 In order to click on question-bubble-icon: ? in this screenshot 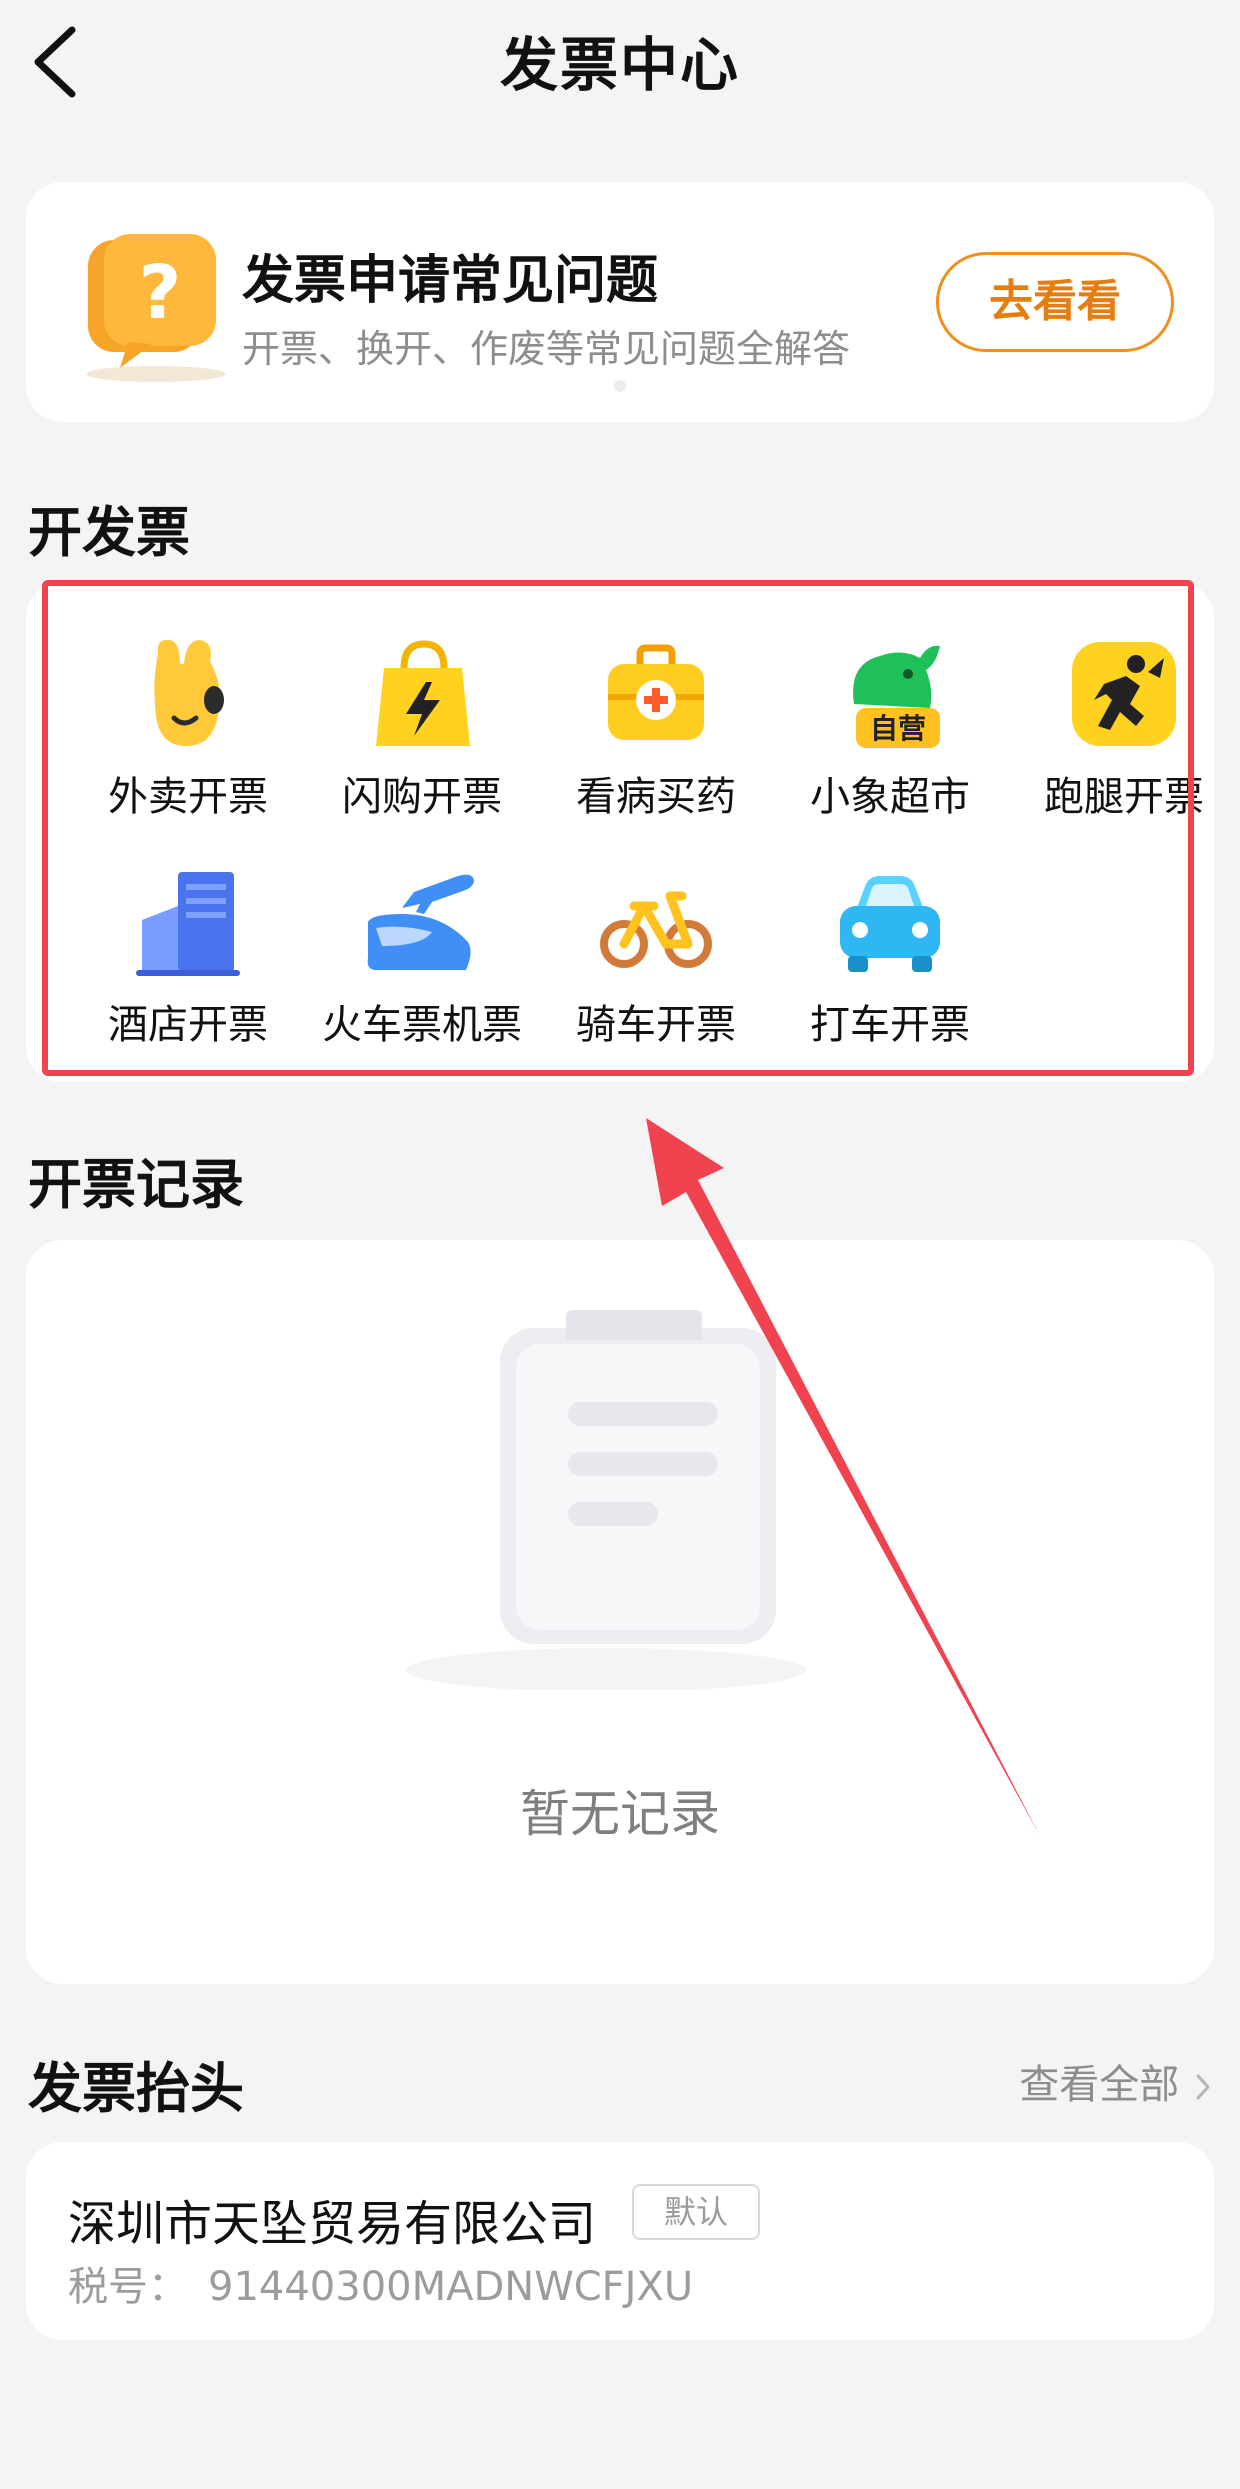, I will do `click(156, 308)`.